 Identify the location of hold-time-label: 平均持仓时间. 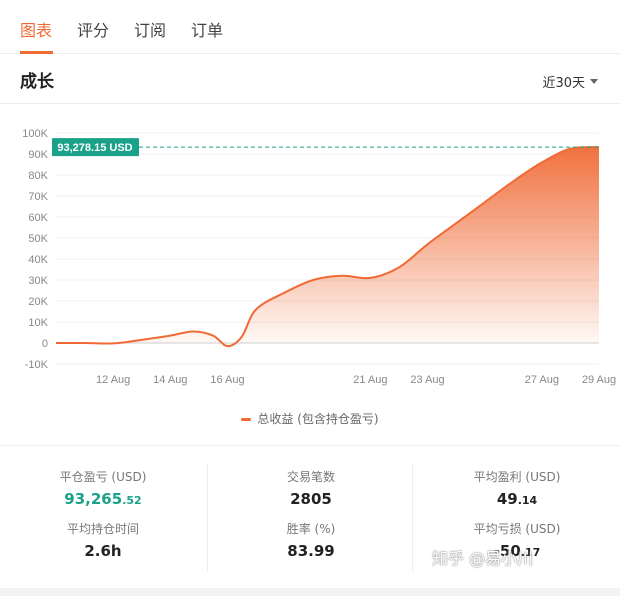
(102, 529).